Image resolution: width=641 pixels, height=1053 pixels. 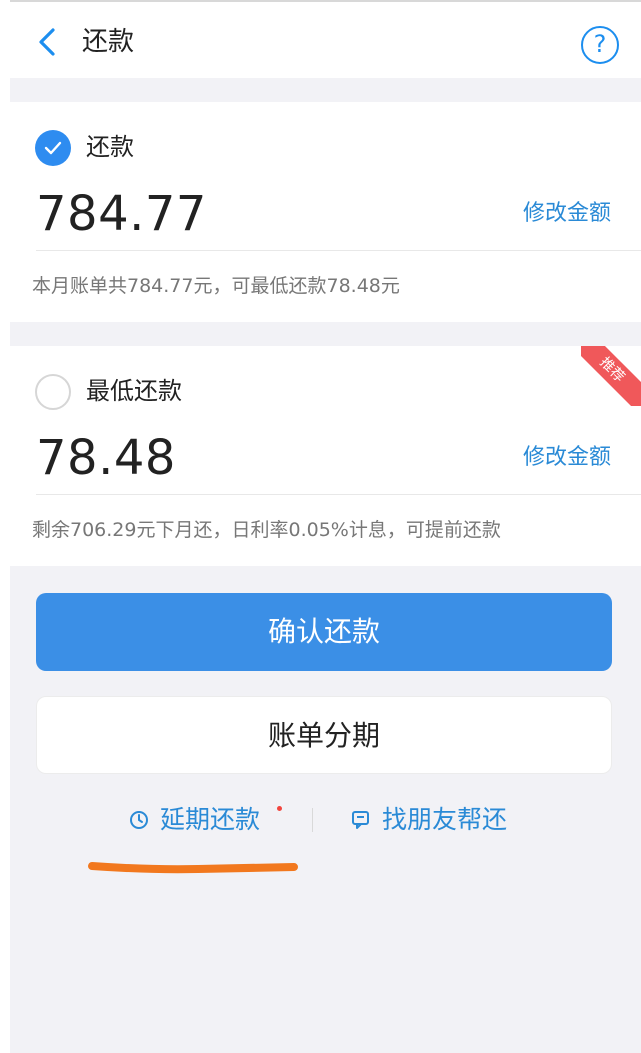 I want to click on back-button, so click(x=47, y=42).